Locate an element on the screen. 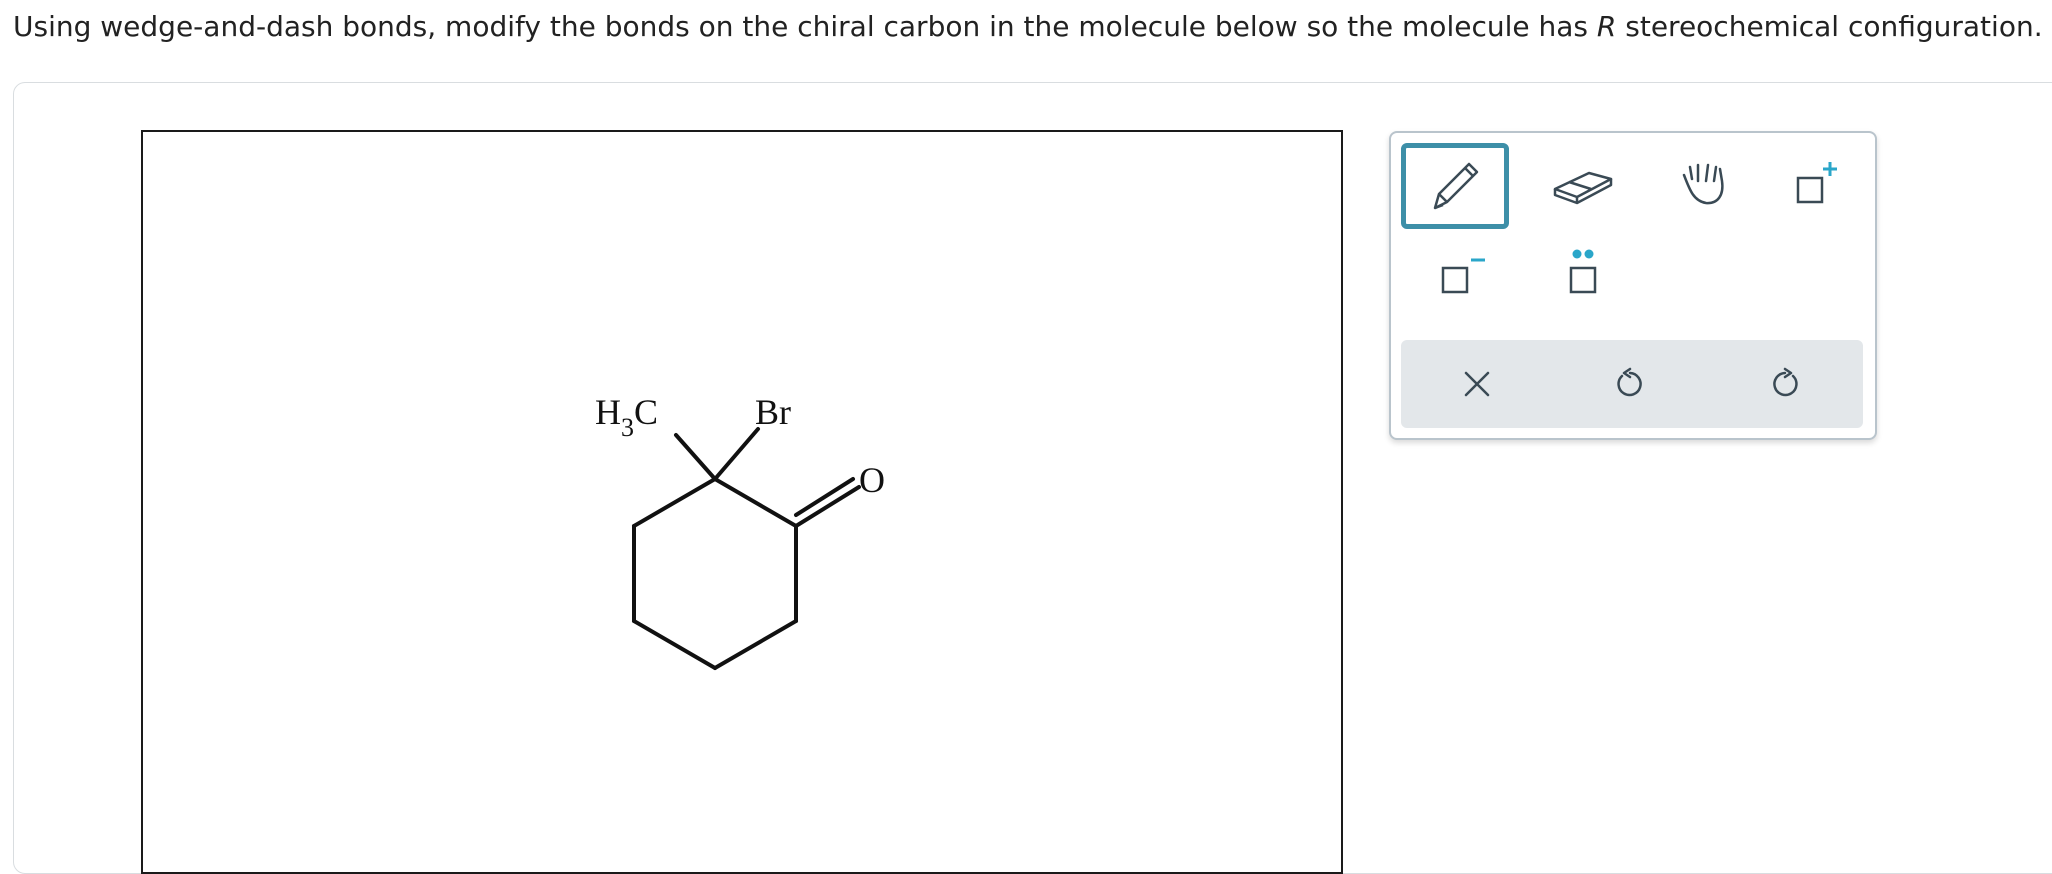  hand-tool is located at coordinates (1703, 184).